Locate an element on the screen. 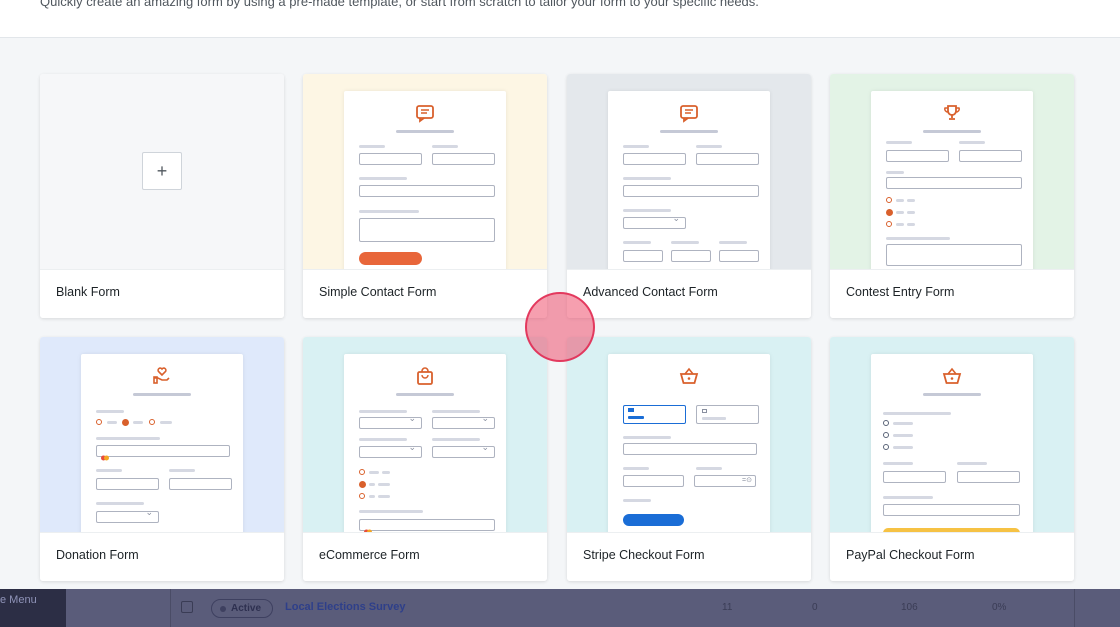  template-card-paypal-checkout: PayPal Checkout Form is located at coordinates (952, 459).